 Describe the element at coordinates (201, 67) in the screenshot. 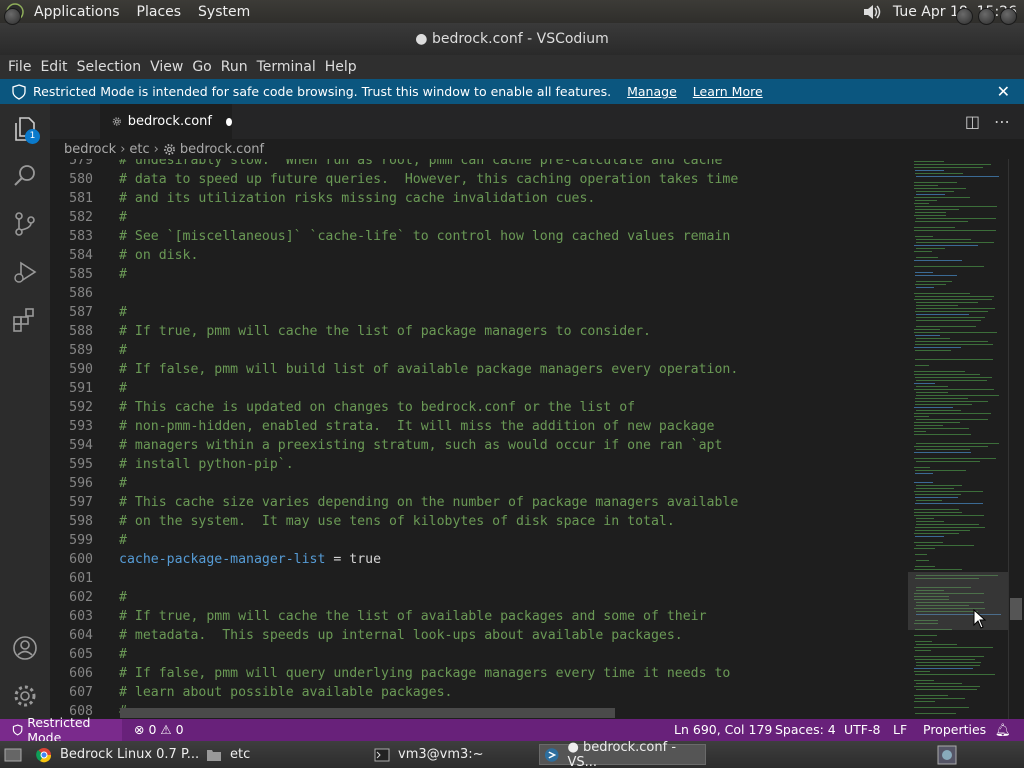

I see `menu-go: Go` at that location.